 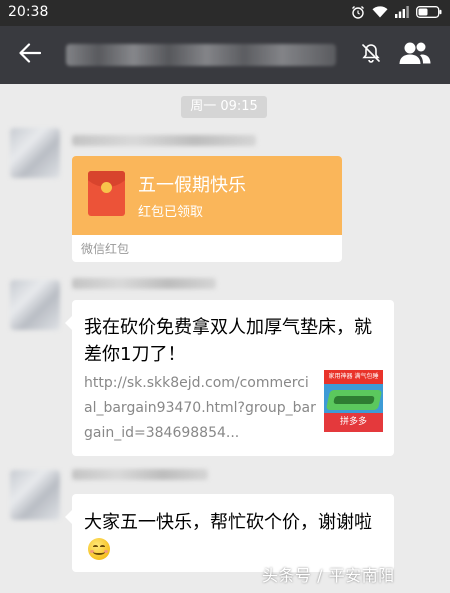 I want to click on link-card-thumbnail: 家用神器 满气包睡 拼多多, so click(x=353, y=401).